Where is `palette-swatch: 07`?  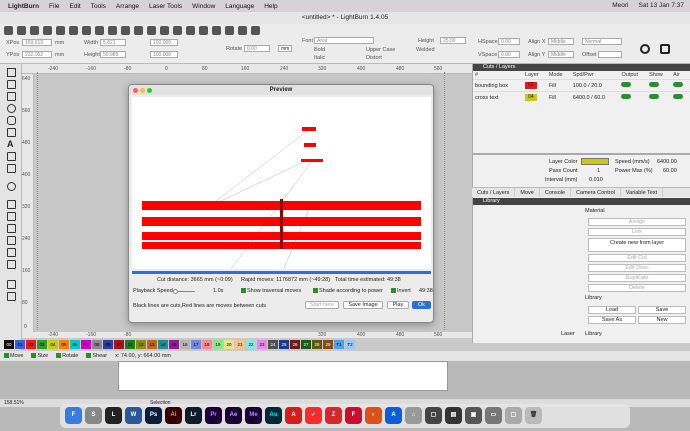 palette-swatch: 07 is located at coordinates (86, 344).